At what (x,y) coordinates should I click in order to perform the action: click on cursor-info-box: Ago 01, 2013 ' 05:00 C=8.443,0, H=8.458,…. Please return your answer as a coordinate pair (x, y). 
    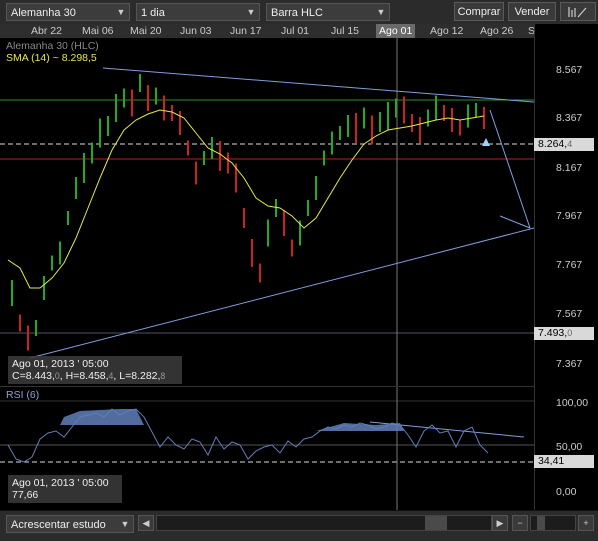
    Looking at the image, I should click on (95, 370).